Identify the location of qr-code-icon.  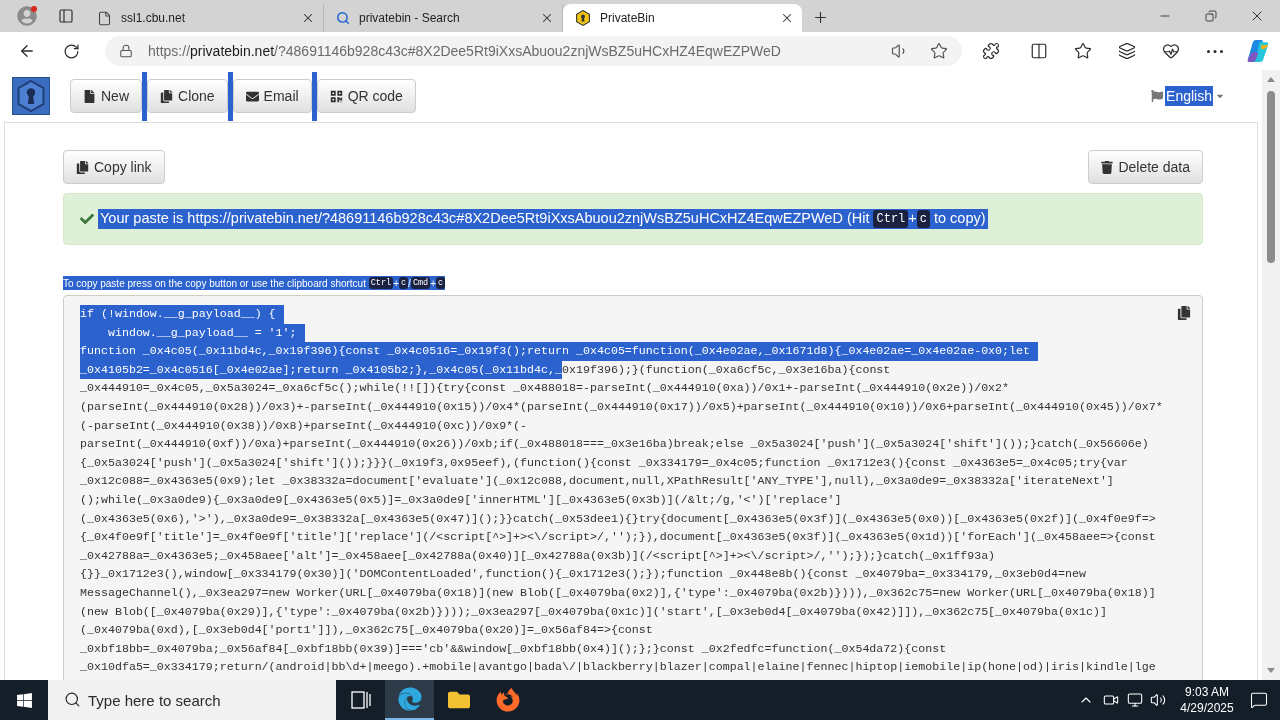
(336, 96).